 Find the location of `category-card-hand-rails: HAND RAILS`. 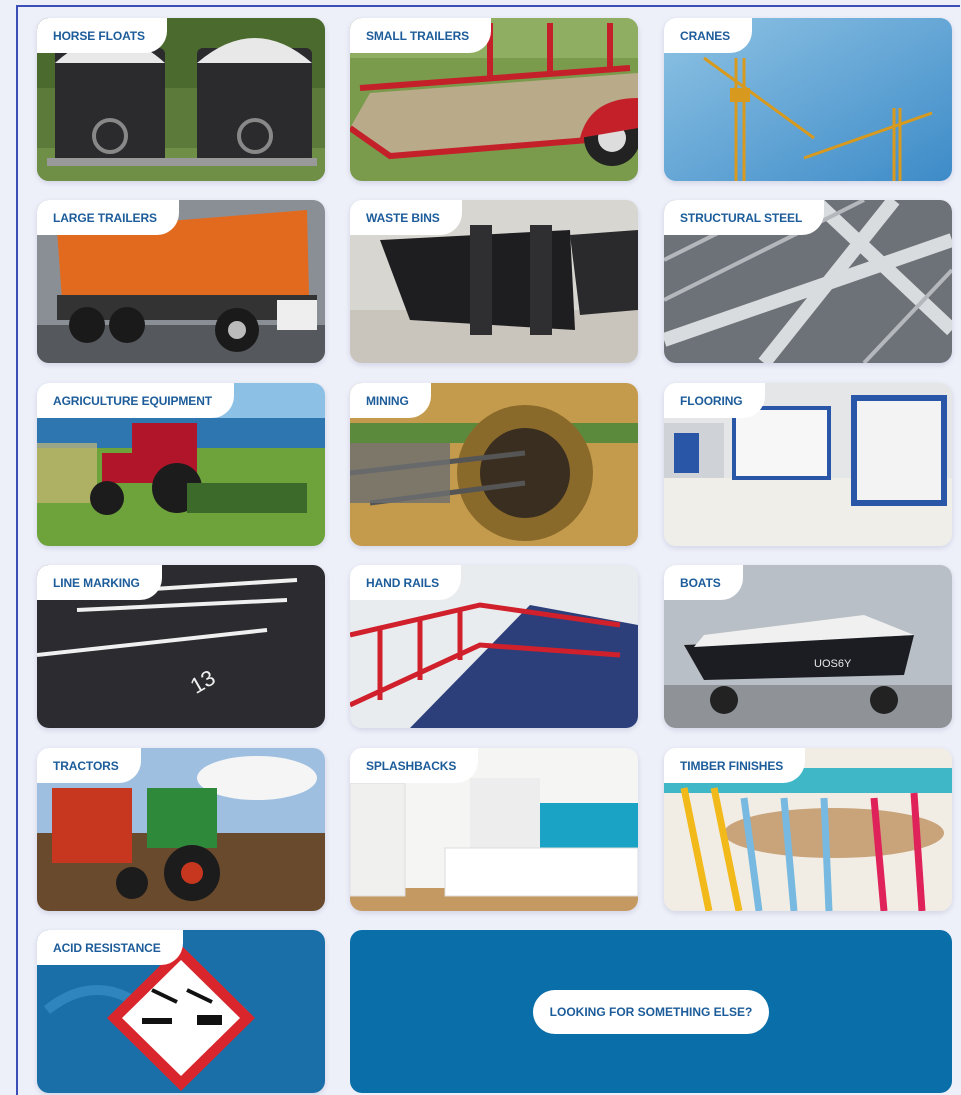

category-card-hand-rails: HAND RAILS is located at coordinates (494, 646).